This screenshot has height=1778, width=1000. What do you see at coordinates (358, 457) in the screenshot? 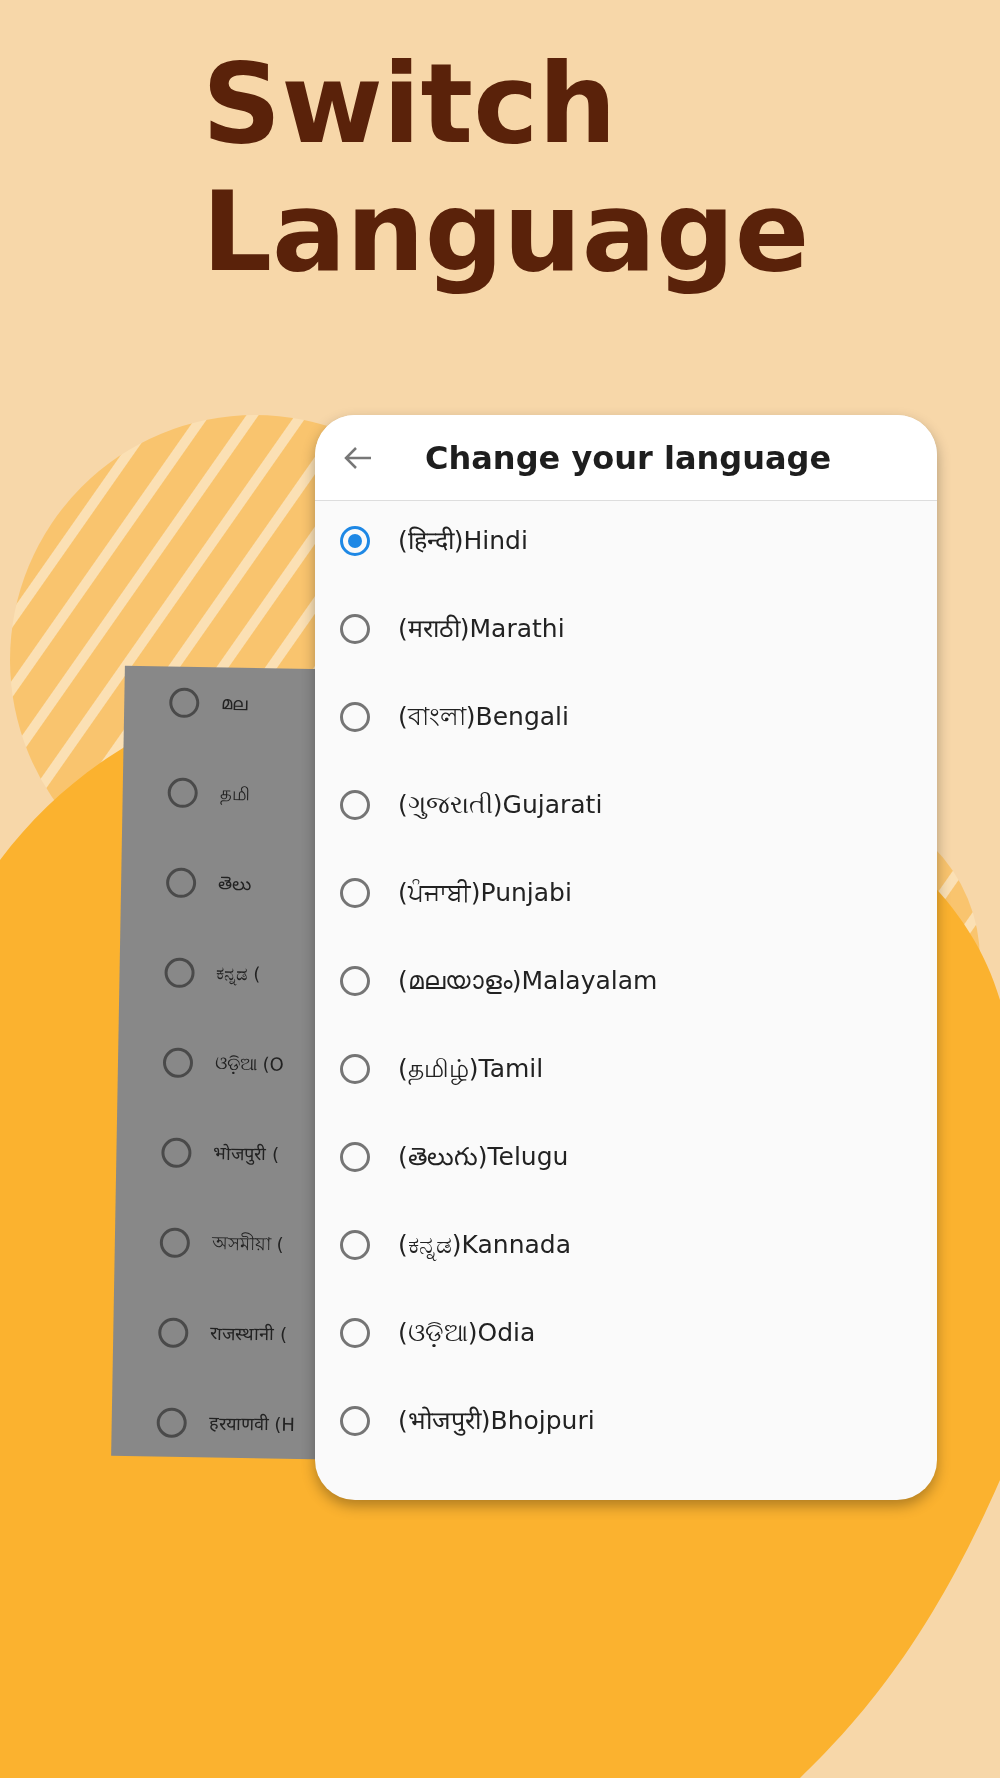
I see `back-arrow-icon` at bounding box center [358, 457].